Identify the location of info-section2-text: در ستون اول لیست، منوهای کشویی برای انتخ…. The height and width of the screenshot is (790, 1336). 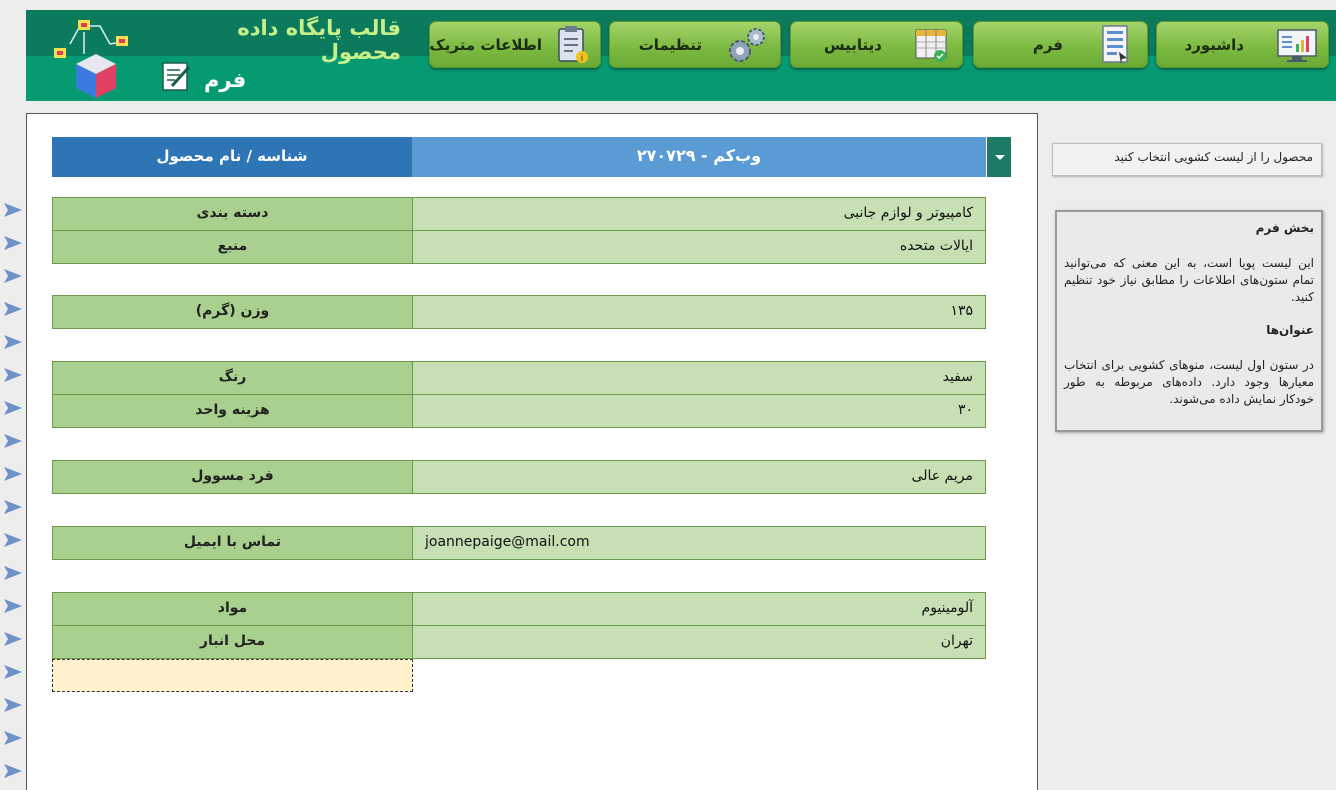
(1189, 382).